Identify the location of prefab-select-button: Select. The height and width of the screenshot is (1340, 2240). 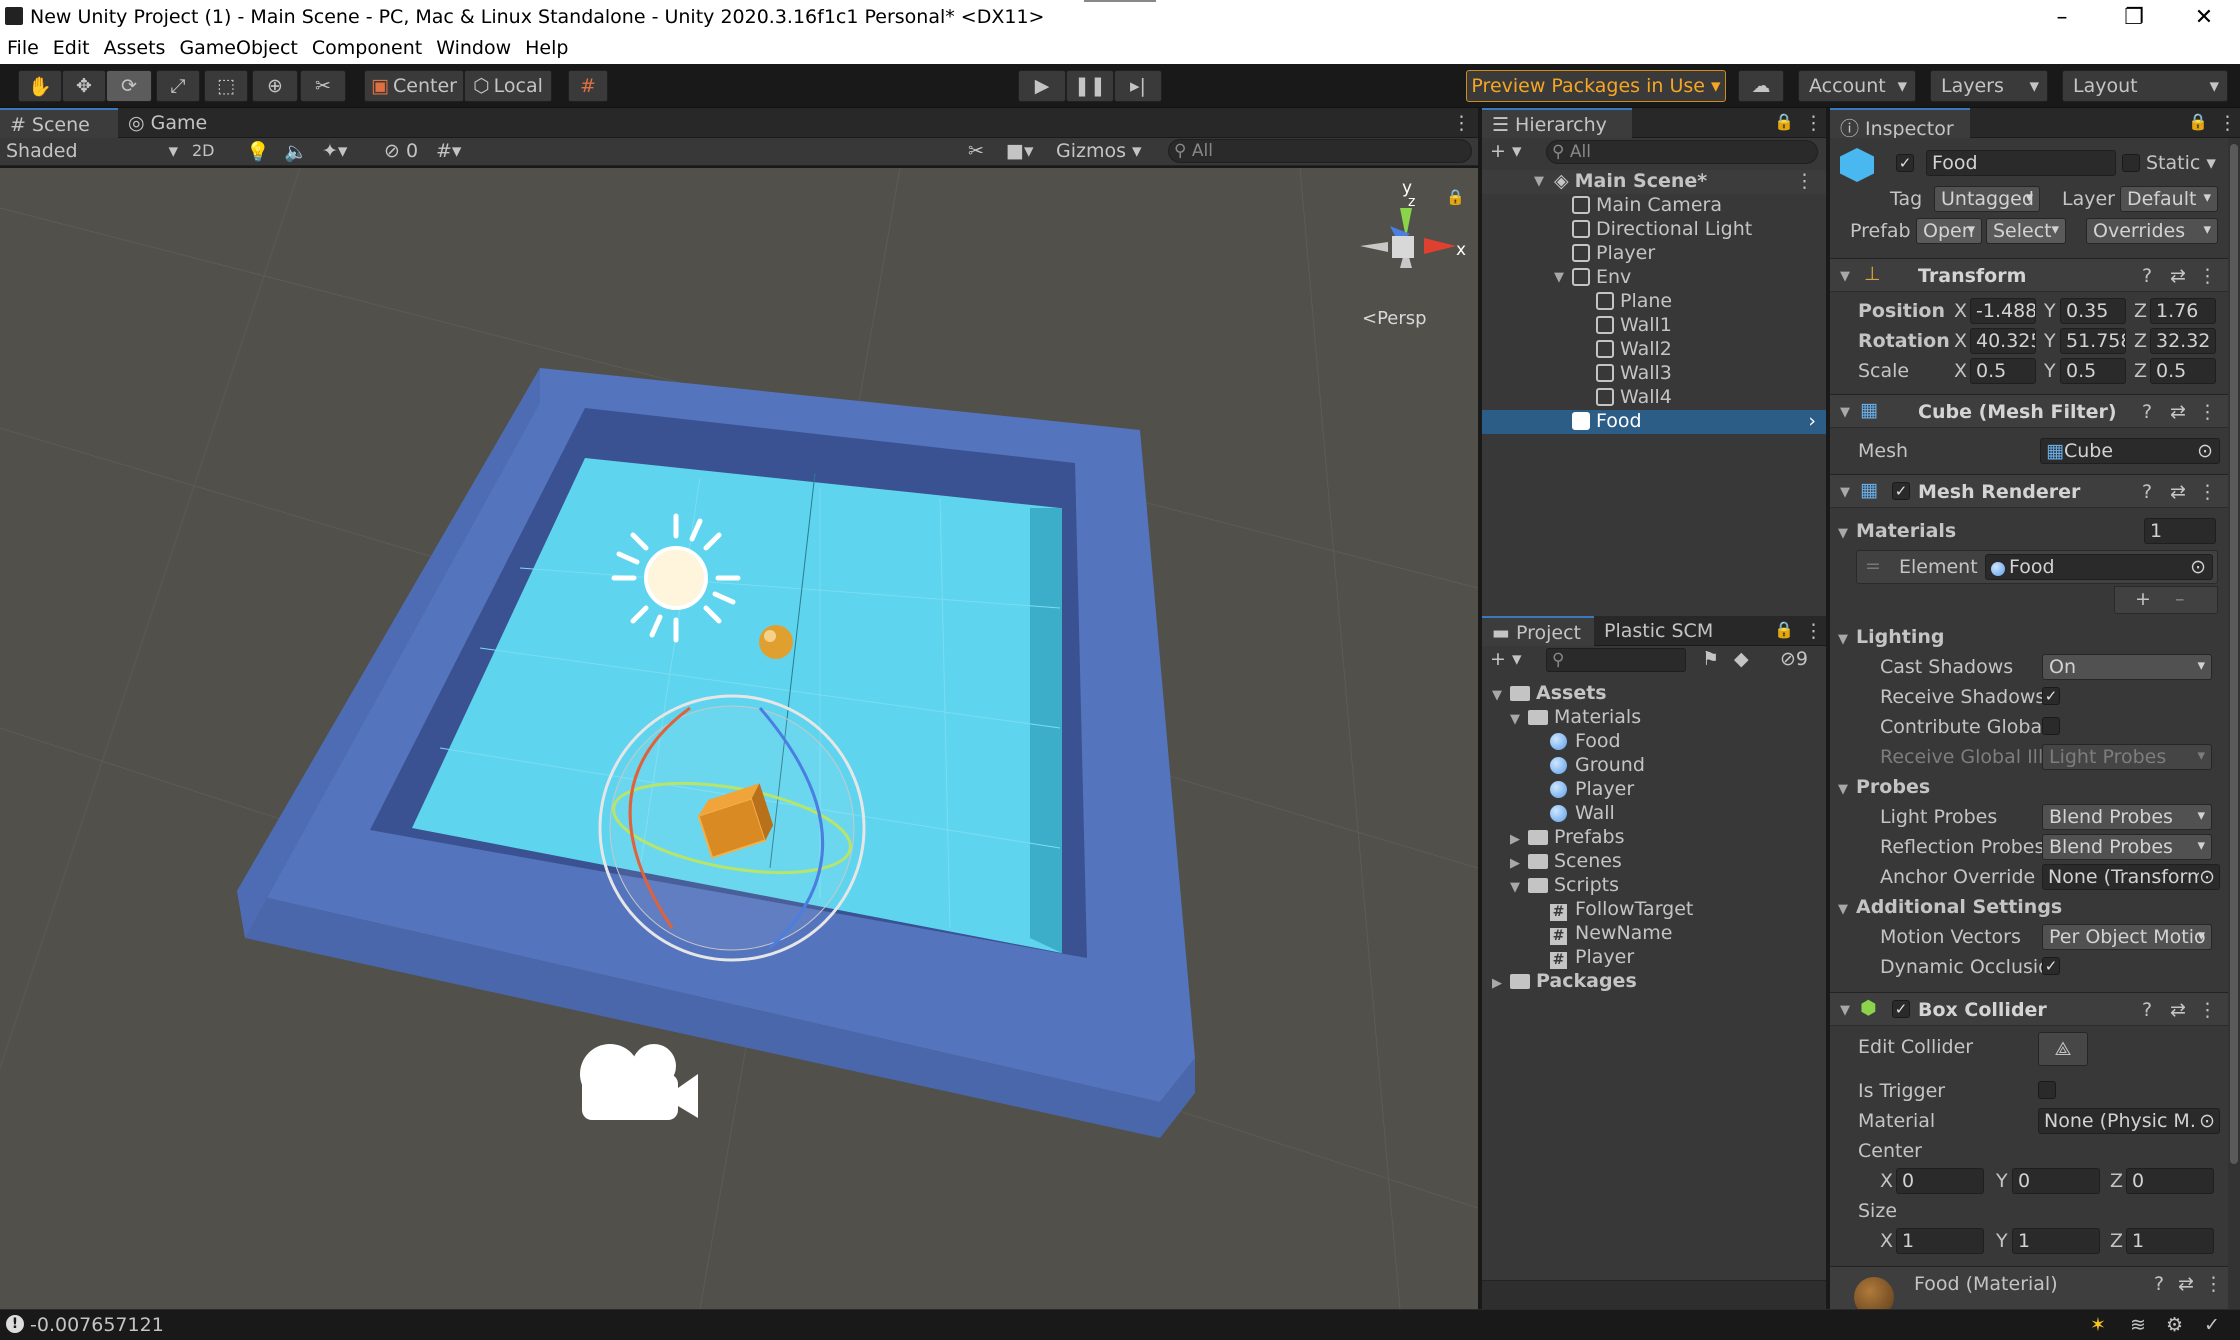
(2026, 231).